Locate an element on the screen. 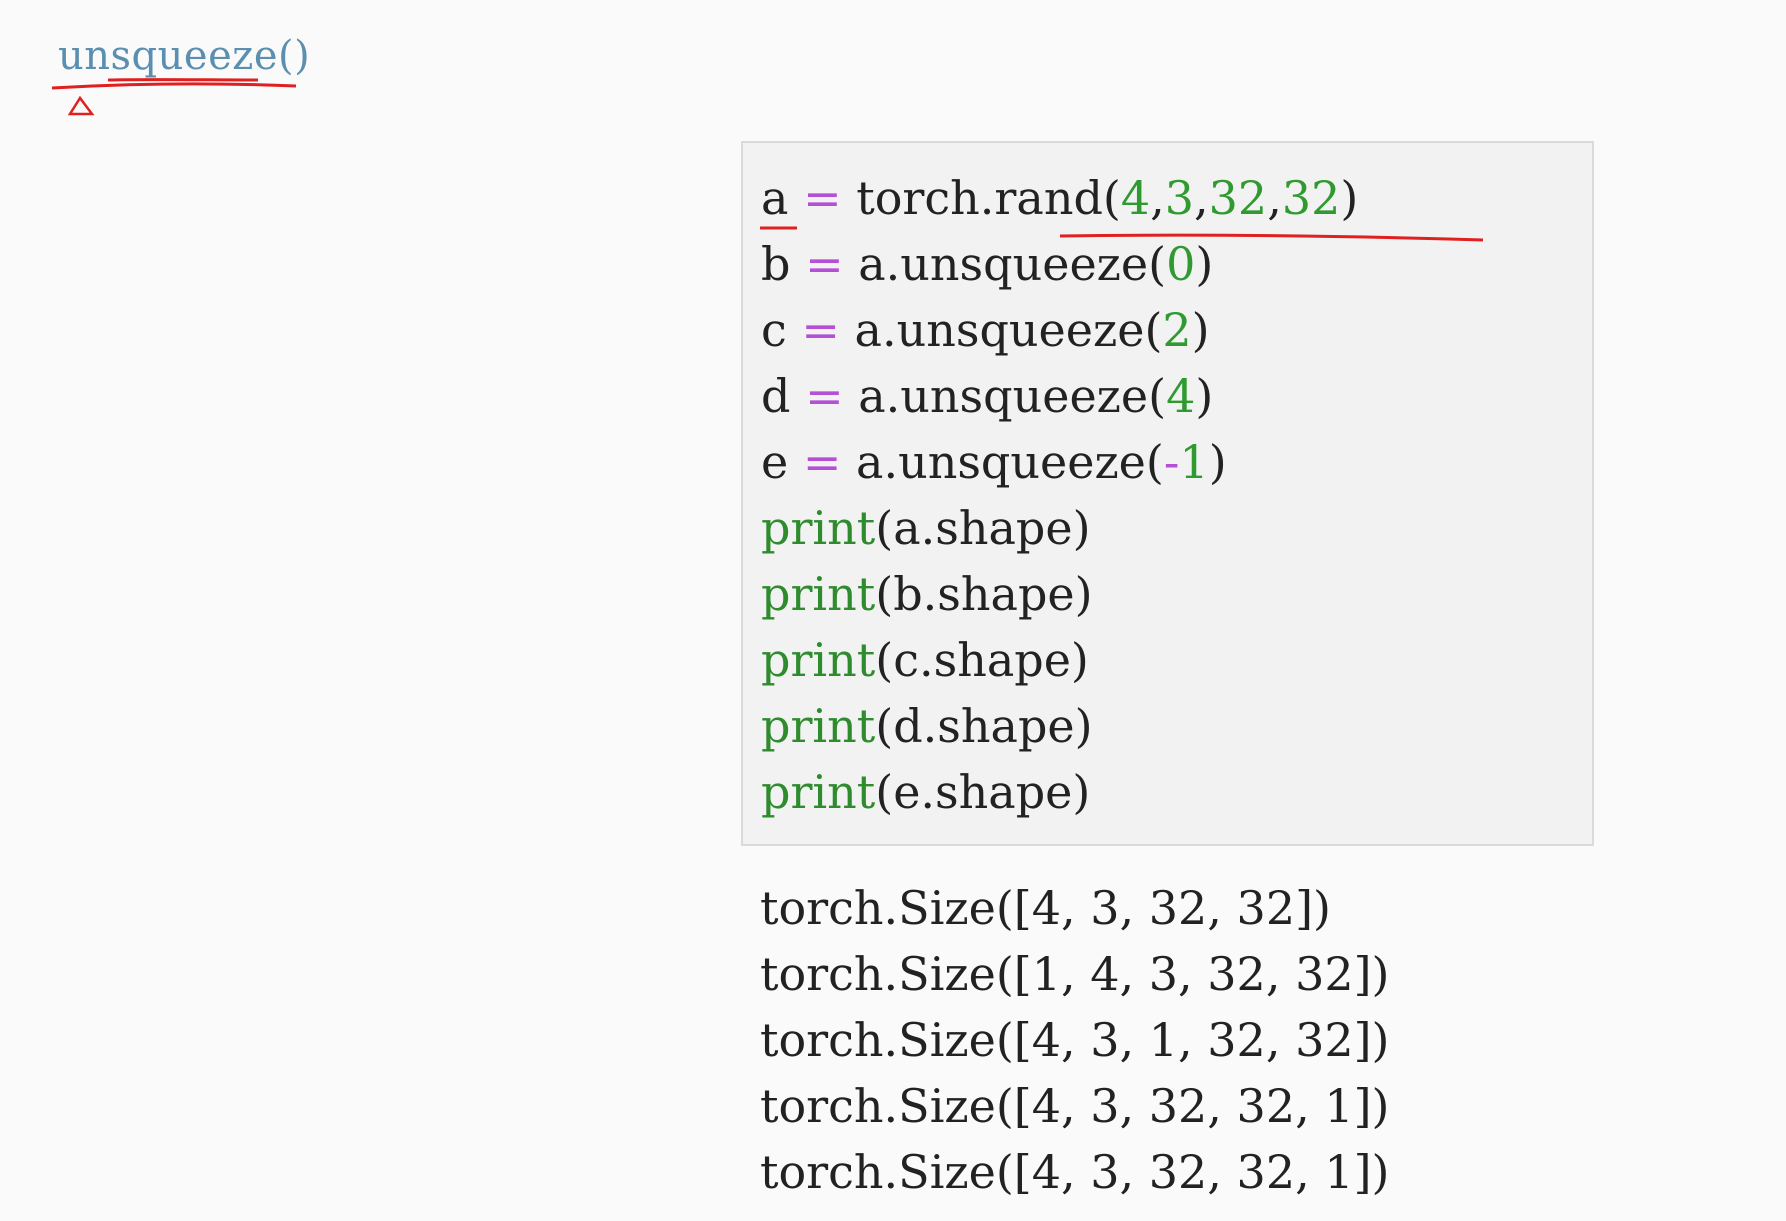  code-line: e = a.unsqueeze(-1) is located at coordinates (1059, 462).